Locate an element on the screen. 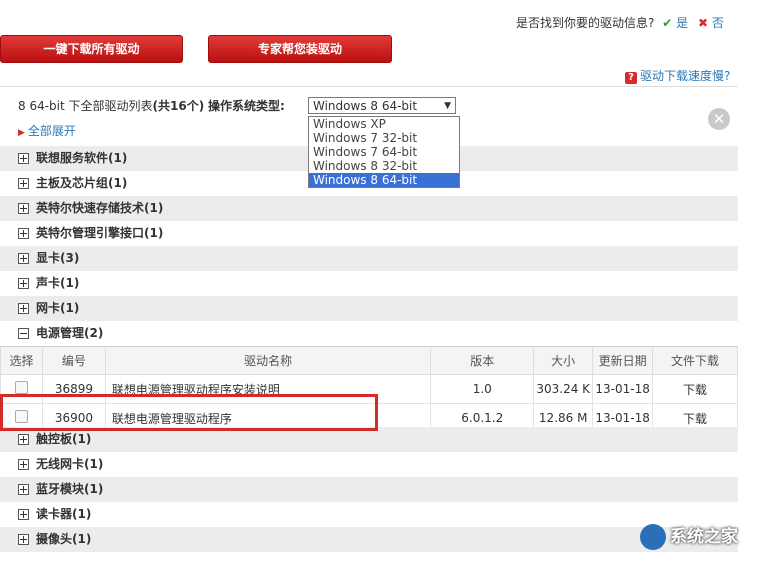 This screenshot has height=573, width=780. category-row-expanded: 电源管理(2) is located at coordinates (369, 333).